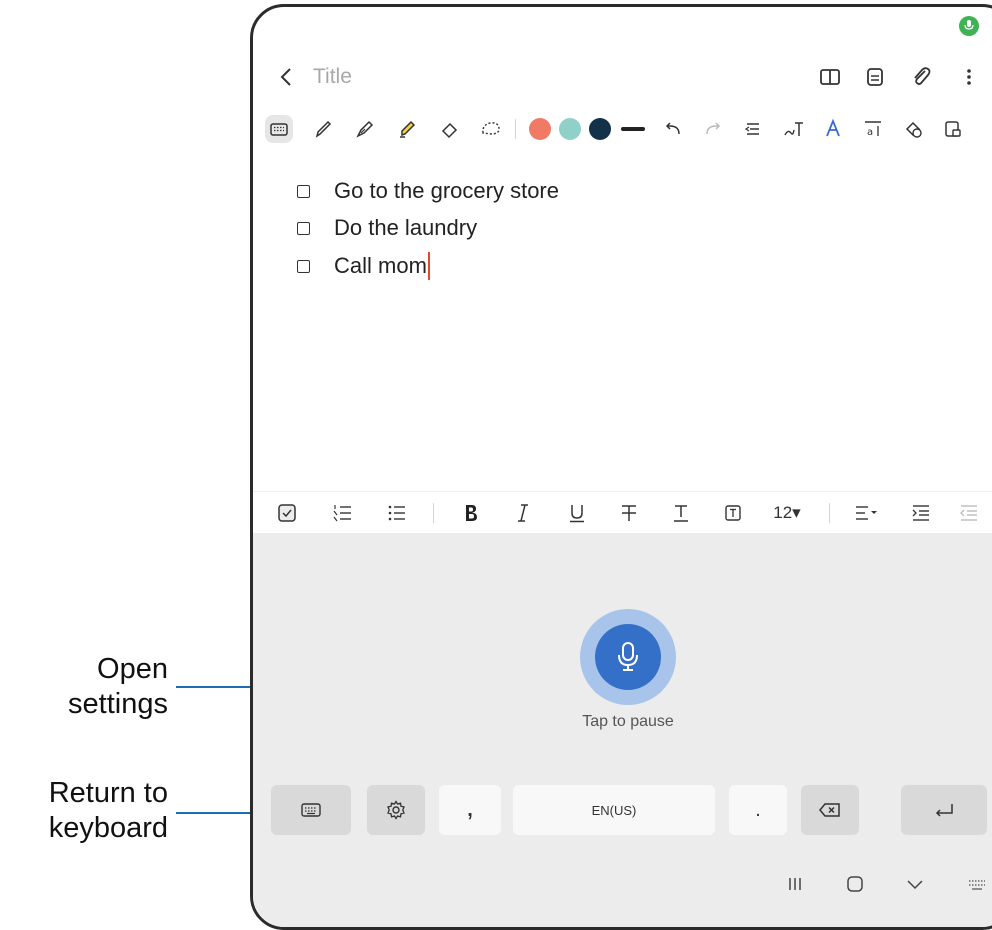  What do you see at coordinates (753, 129) in the screenshot?
I see `text-align-icon` at bounding box center [753, 129].